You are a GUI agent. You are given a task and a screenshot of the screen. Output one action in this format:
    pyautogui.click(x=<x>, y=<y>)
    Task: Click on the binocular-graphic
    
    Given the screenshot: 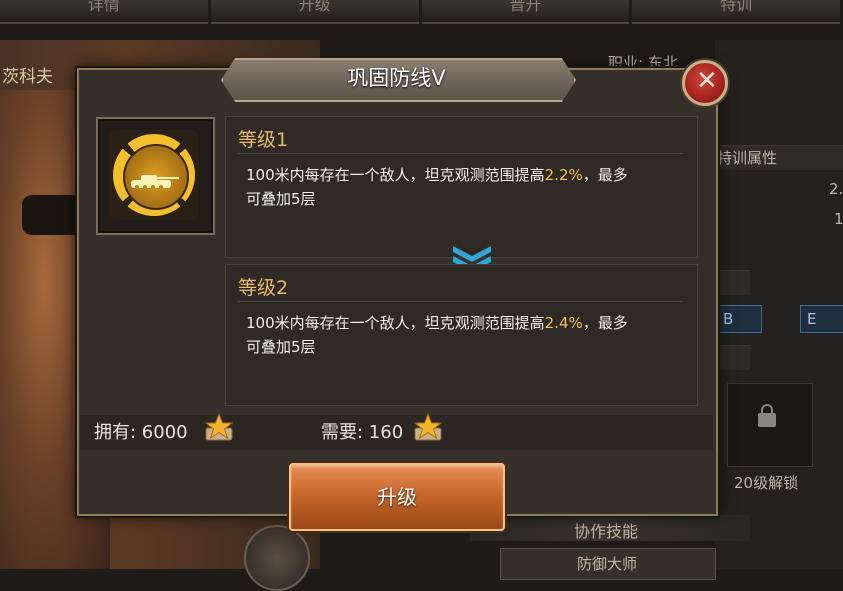 What is the action you would take?
    pyautogui.click(x=52, y=215)
    